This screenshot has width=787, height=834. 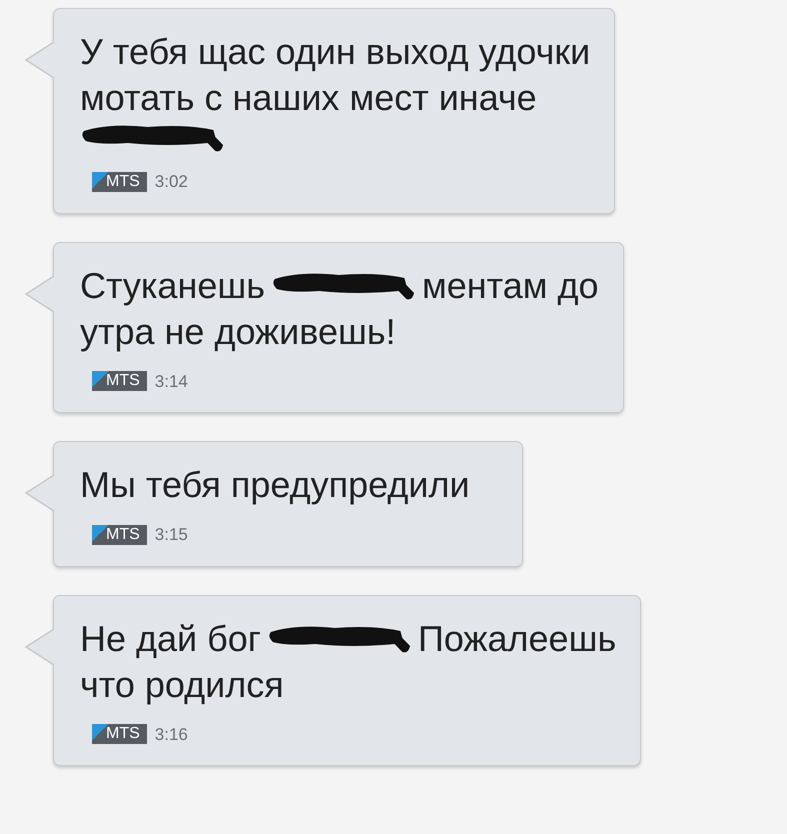 I want to click on message-time: 3:15, so click(x=171, y=535).